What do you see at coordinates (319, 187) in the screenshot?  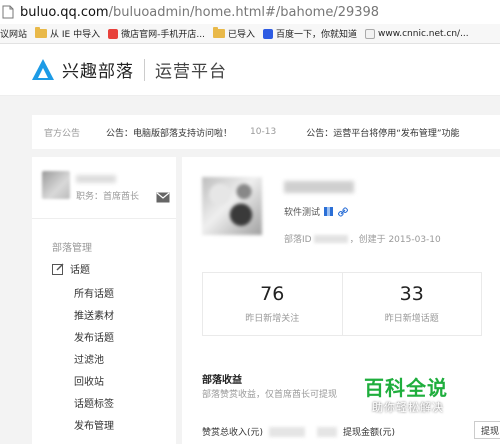 I see `tribe-name-blurred` at bounding box center [319, 187].